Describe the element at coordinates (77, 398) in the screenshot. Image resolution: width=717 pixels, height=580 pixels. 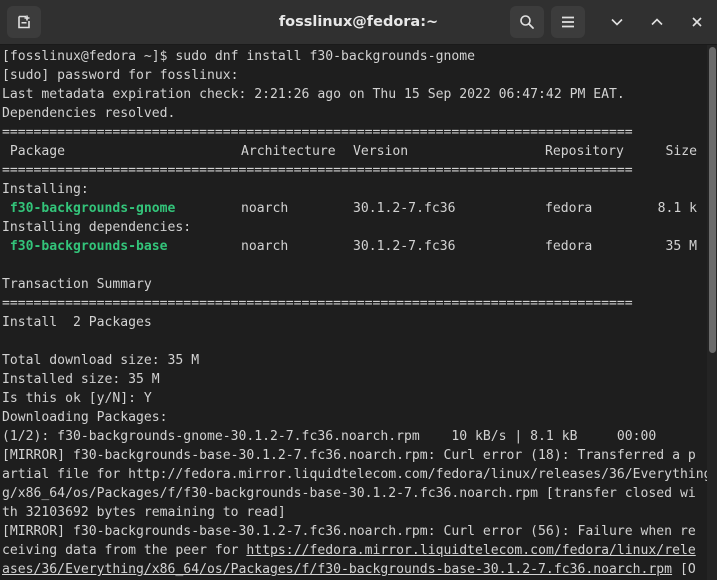
I see `terminal-line: Is this ok [y/N]: Y` at that location.